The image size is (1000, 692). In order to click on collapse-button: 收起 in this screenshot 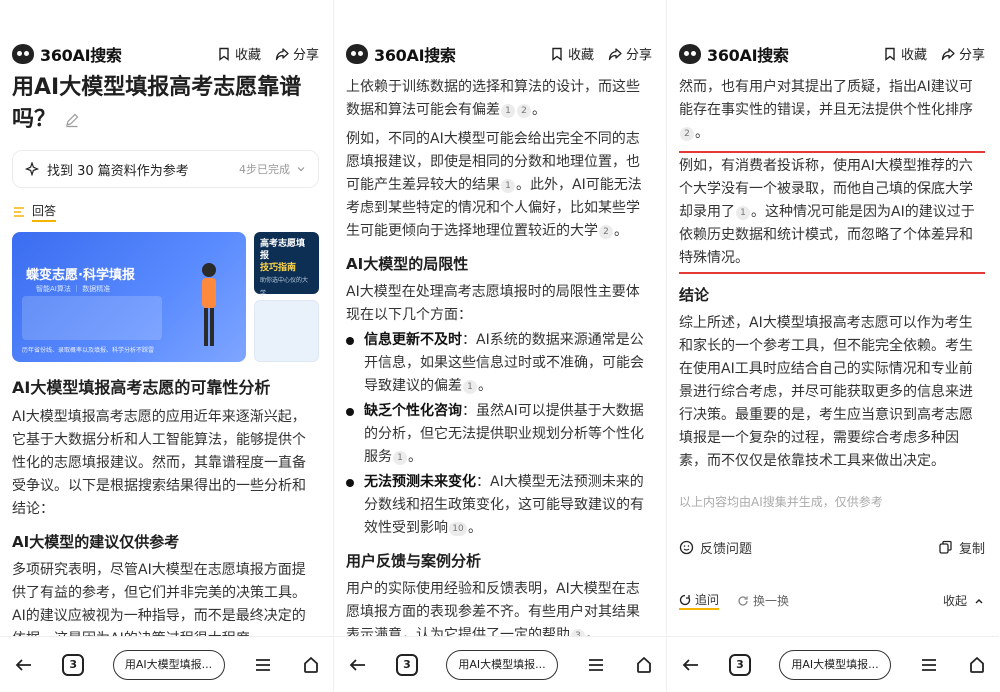, I will do `click(964, 600)`.